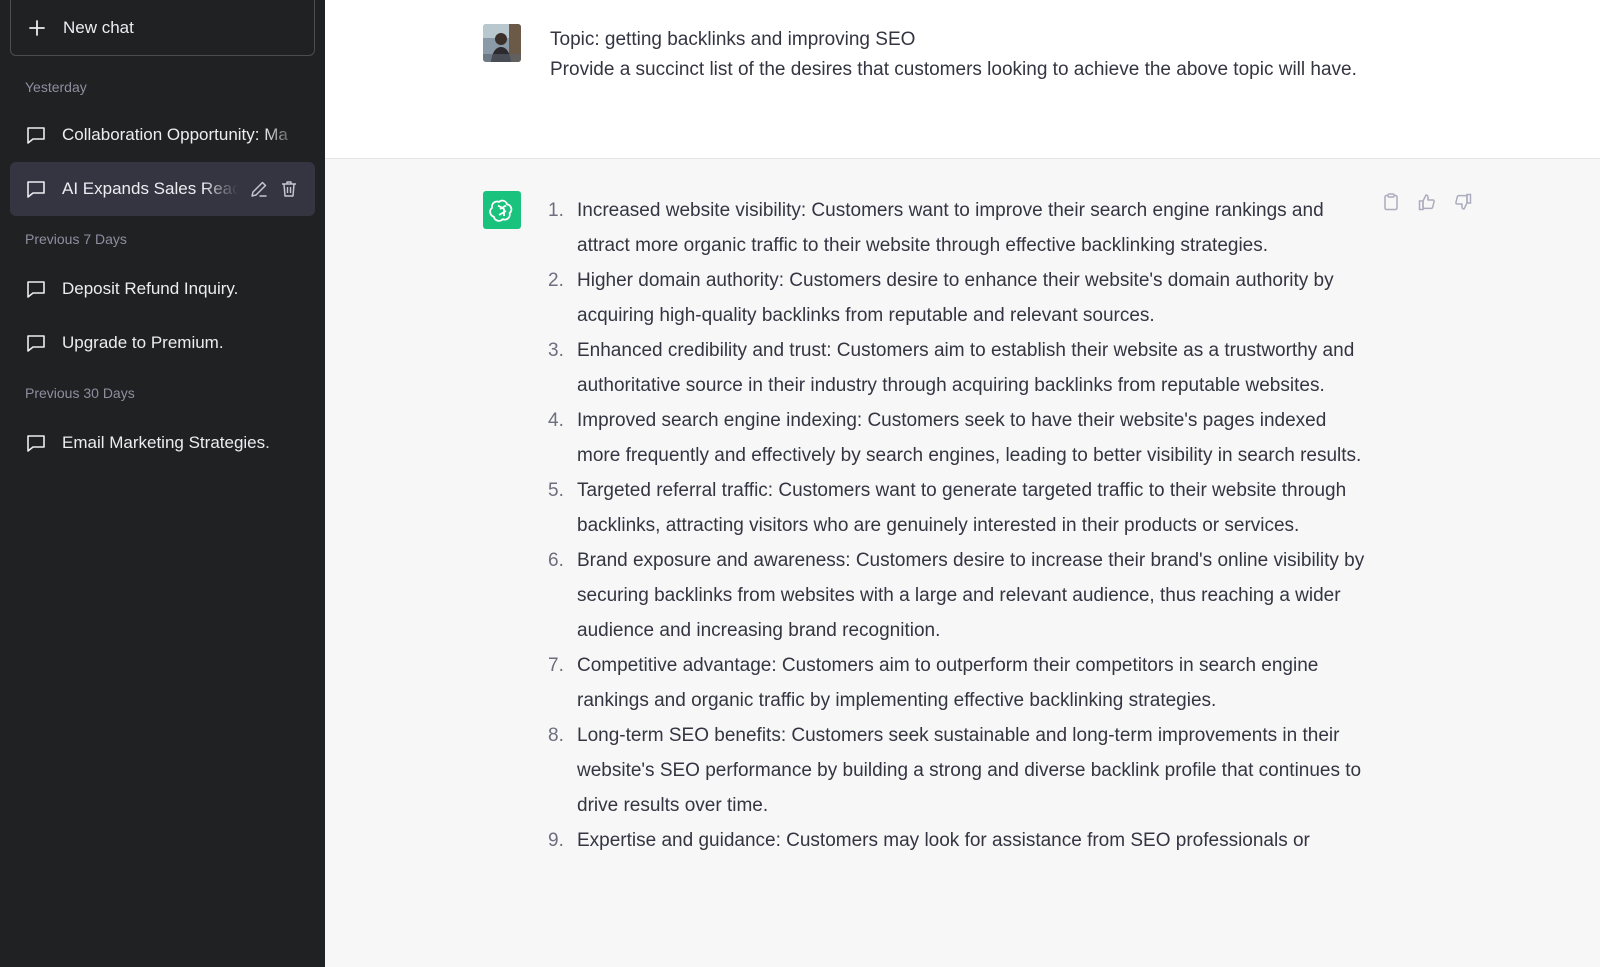 The width and height of the screenshot is (1600, 967). Describe the element at coordinates (150, 288) in the screenshot. I see `chat-item-label: Deposit Refund Inquiry.` at that location.